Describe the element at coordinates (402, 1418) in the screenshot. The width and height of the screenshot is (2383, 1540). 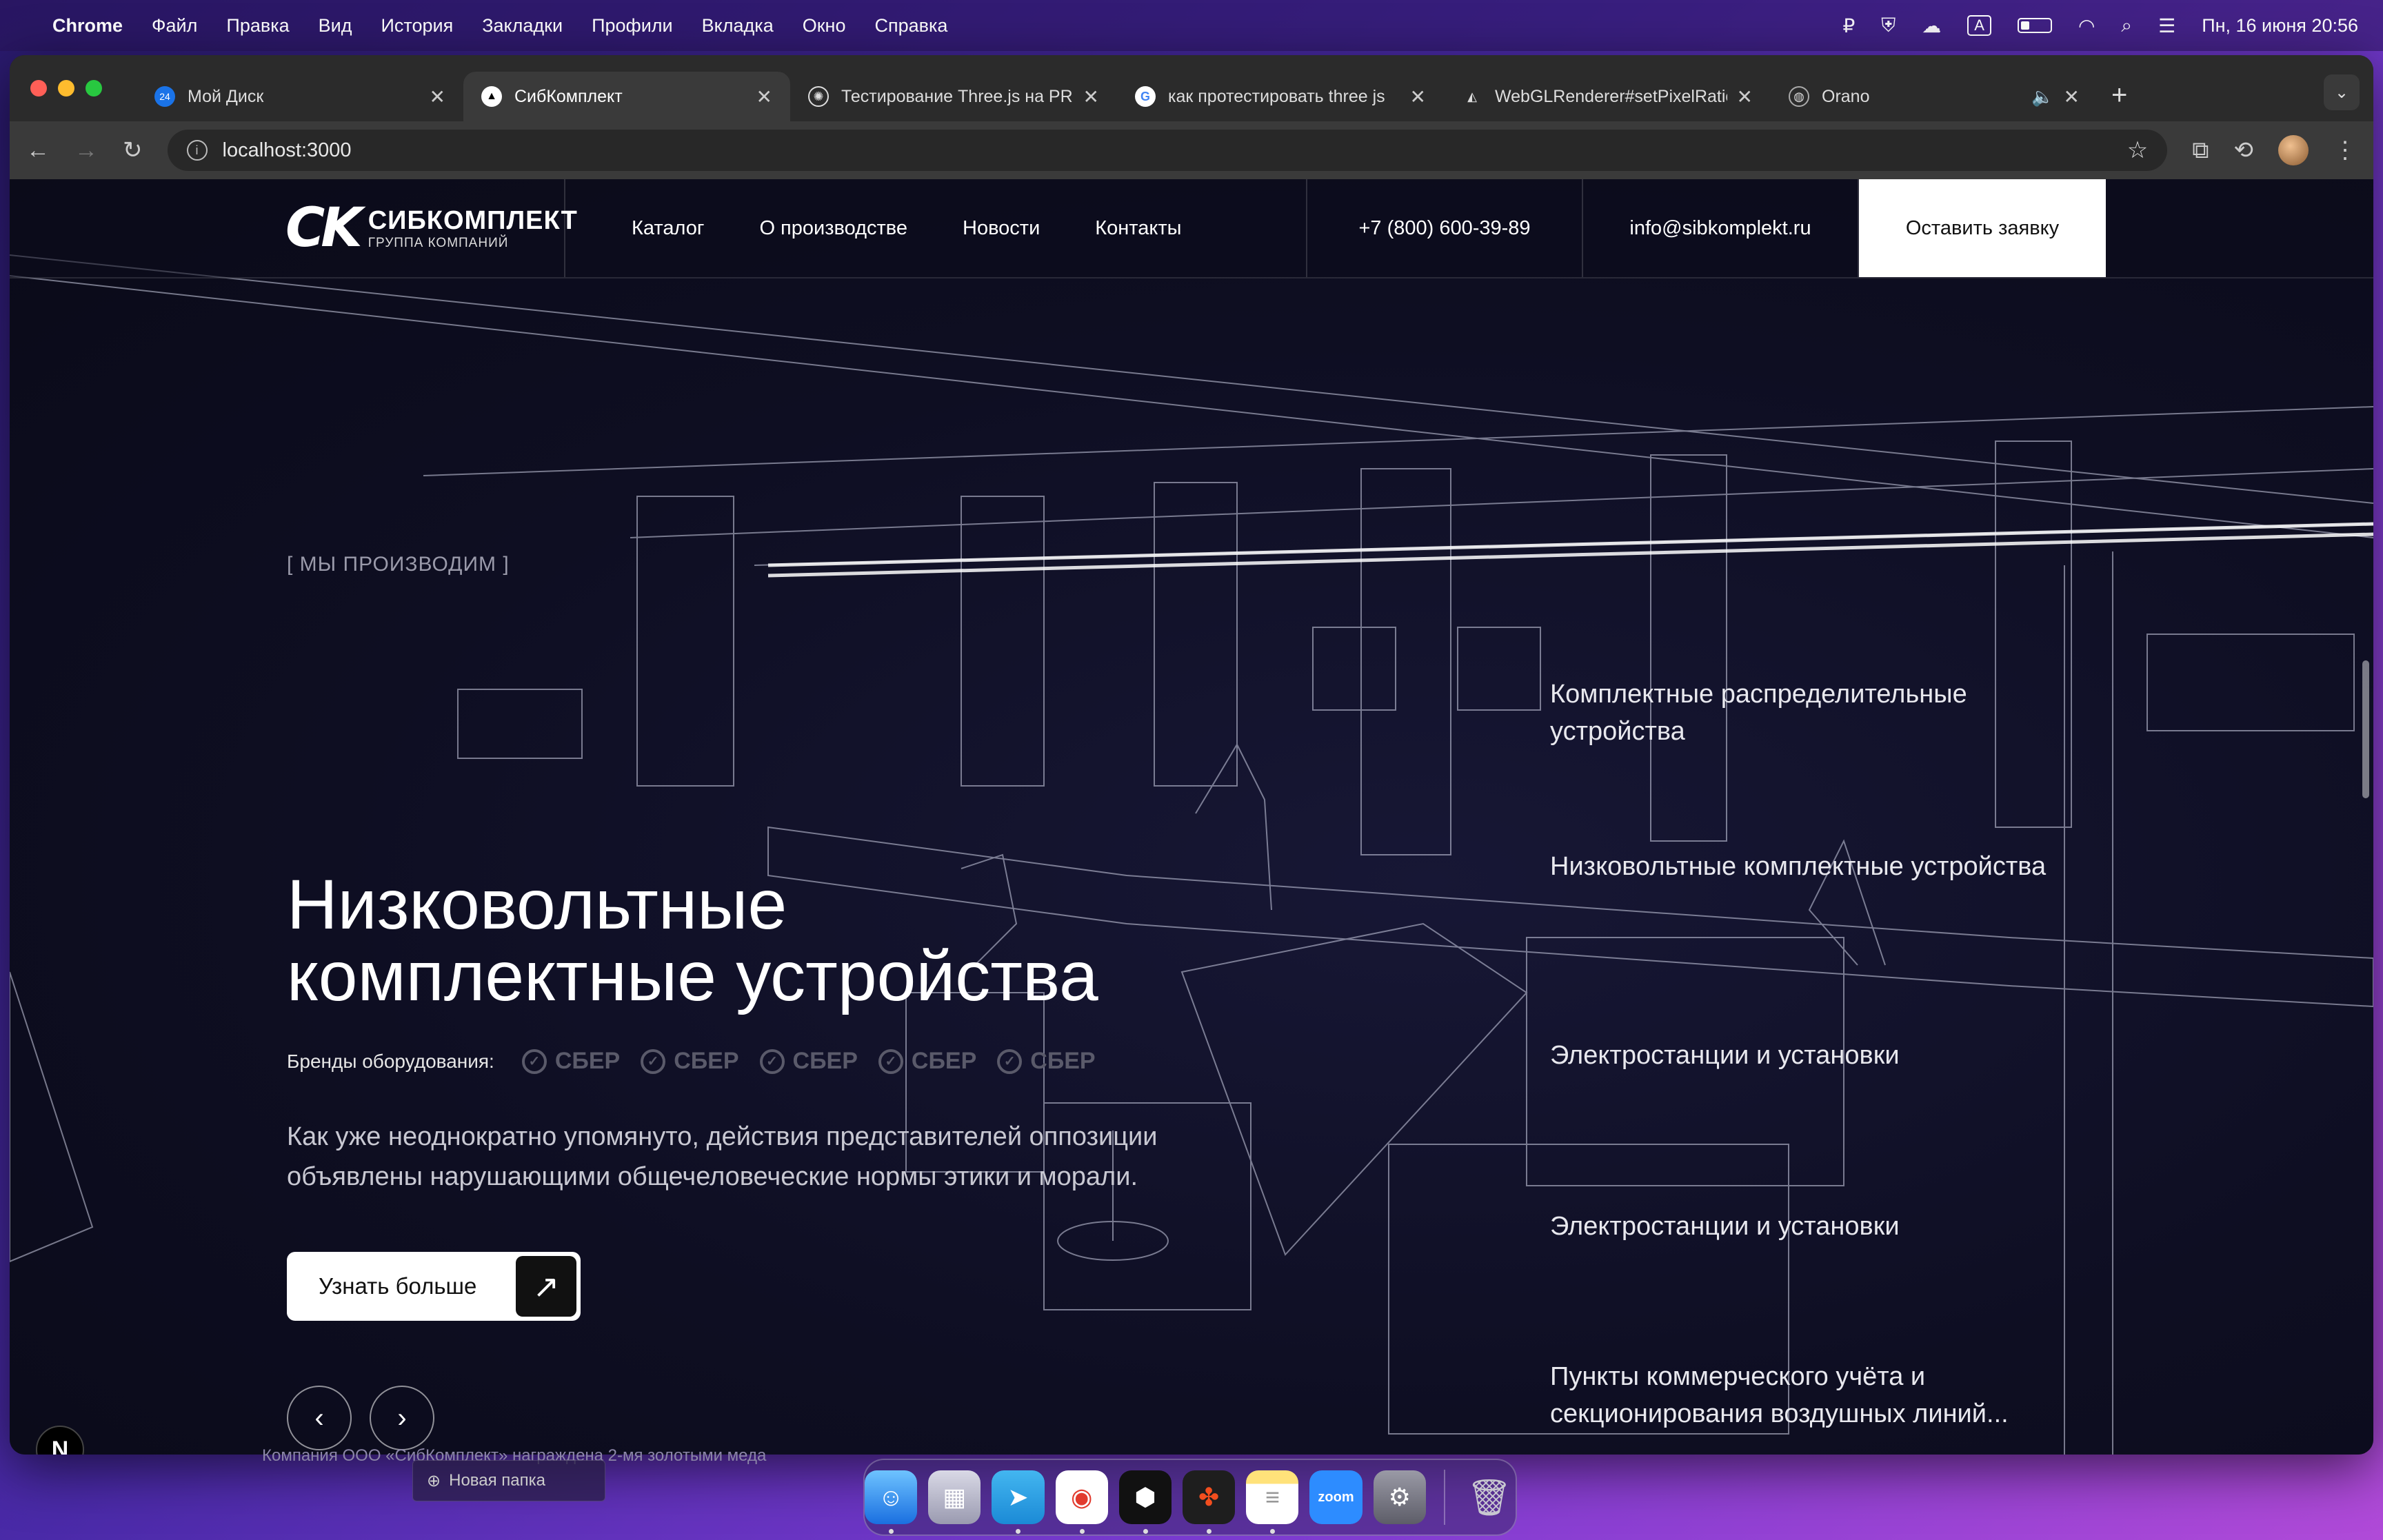
I see `slider-next-button: ›` at that location.